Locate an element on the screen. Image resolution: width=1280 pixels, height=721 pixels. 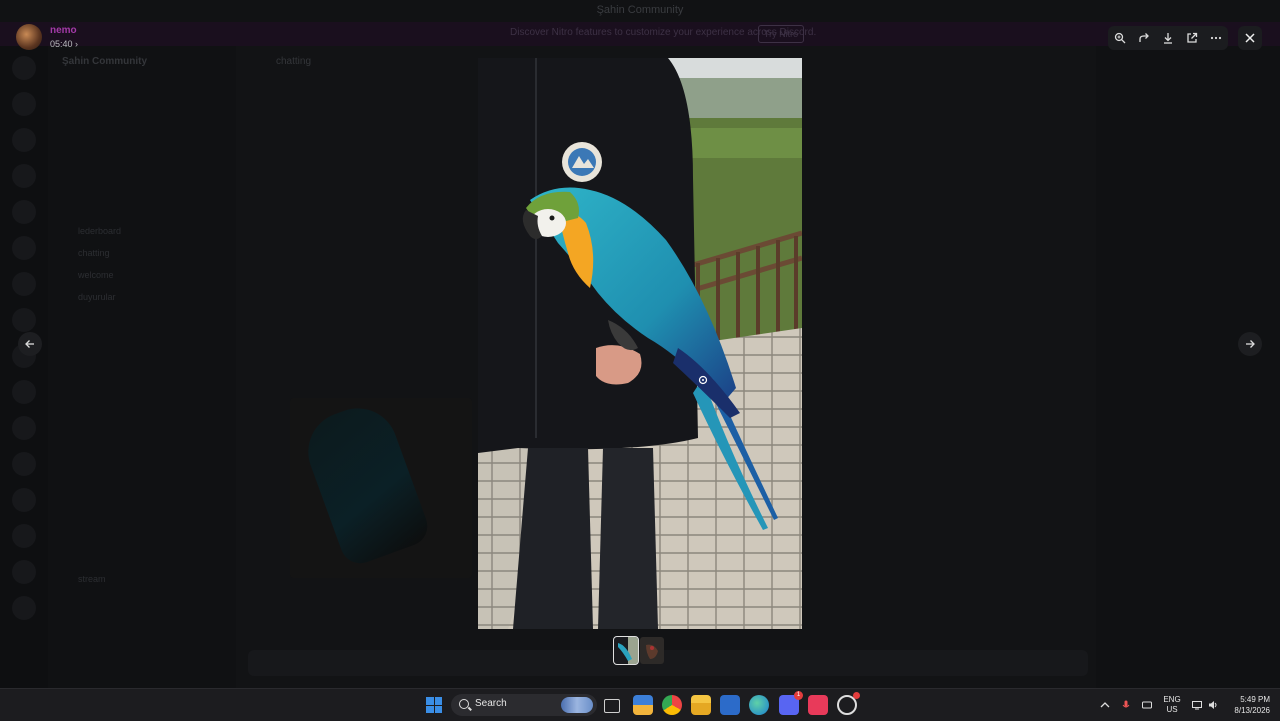
uploader-name: nemo is located at coordinates (63, 30).